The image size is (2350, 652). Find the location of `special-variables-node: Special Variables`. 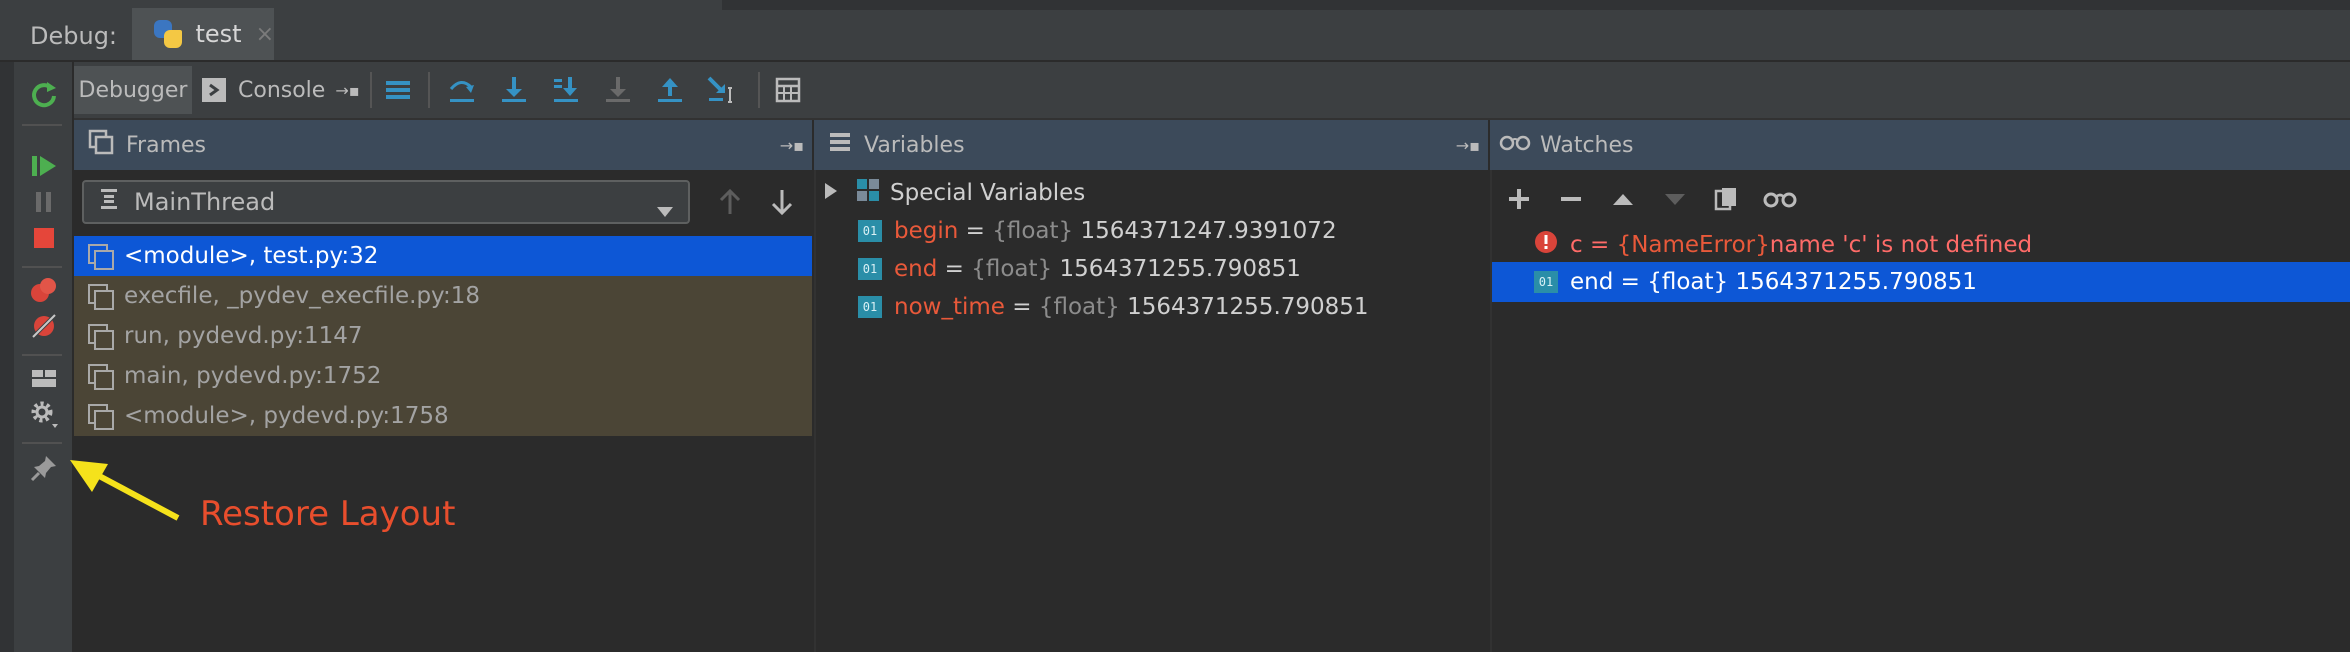

special-variables-node: Special Variables is located at coordinates (954, 193).